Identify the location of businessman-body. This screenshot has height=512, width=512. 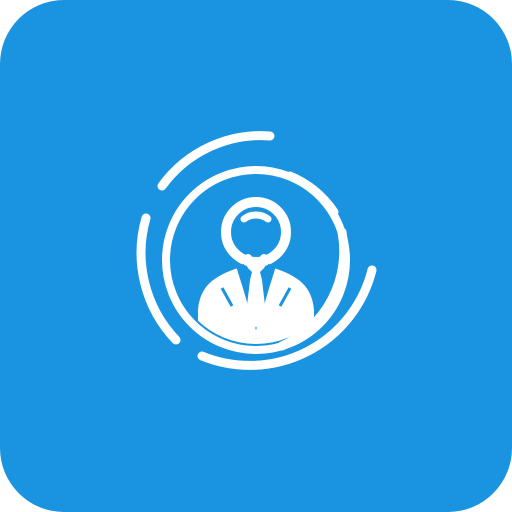
(256, 303).